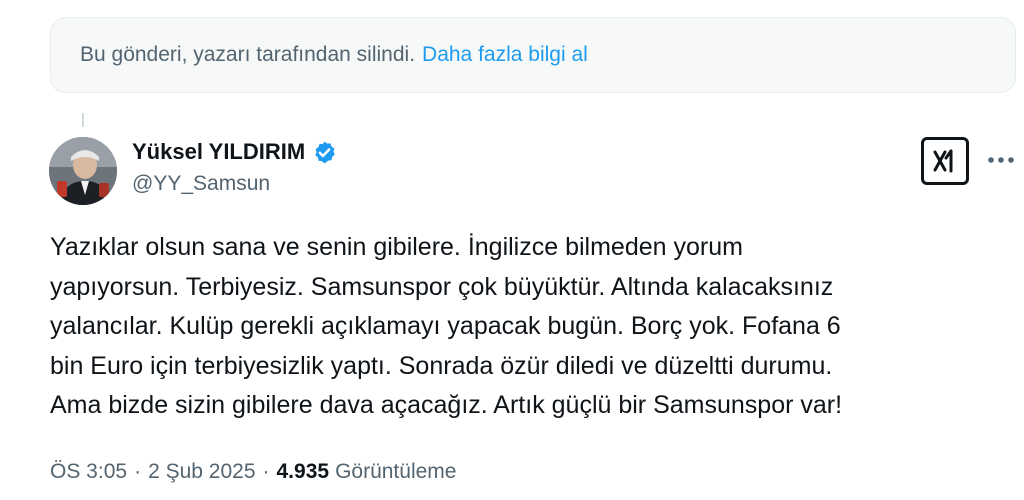 This screenshot has height=500, width=1024. I want to click on avatar, so click(83, 171).